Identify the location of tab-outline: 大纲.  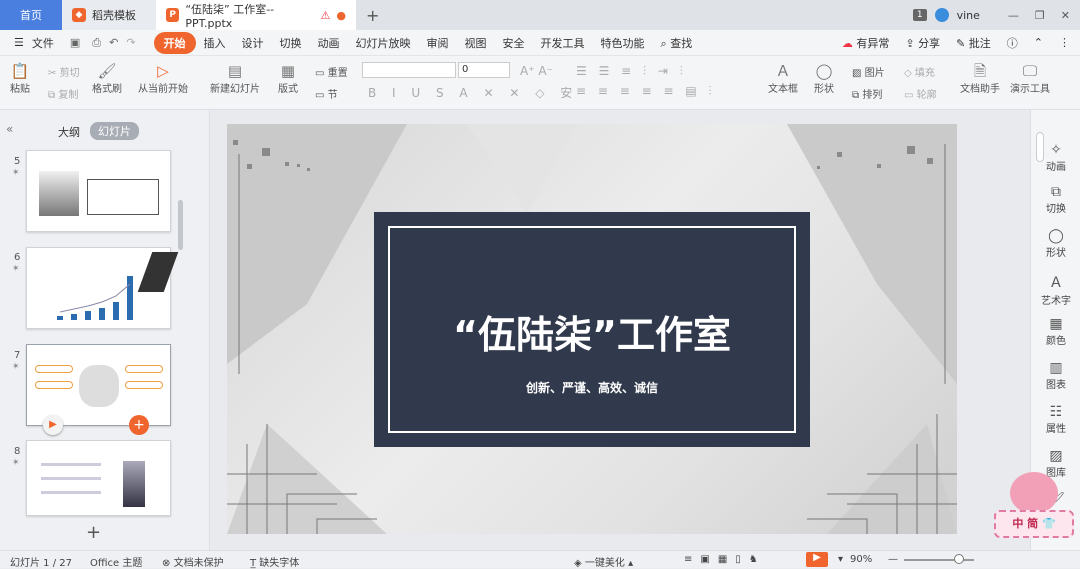
(69, 132).